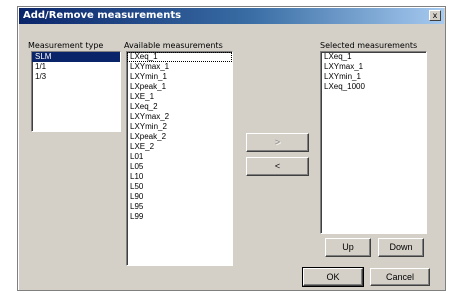  What do you see at coordinates (373, 142) in the screenshot?
I see `selected-measurements-list: LXeq_1 LXYmax_1 LXYmin_1 LXeq_1000` at bounding box center [373, 142].